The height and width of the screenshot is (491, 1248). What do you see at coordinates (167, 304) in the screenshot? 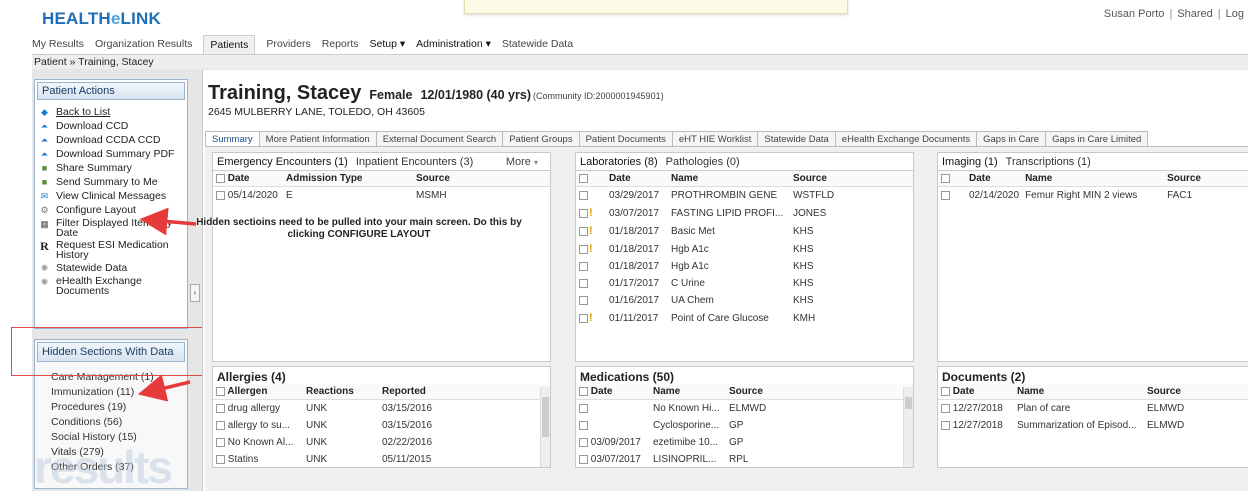
I see `annotation-arrows` at bounding box center [167, 304].